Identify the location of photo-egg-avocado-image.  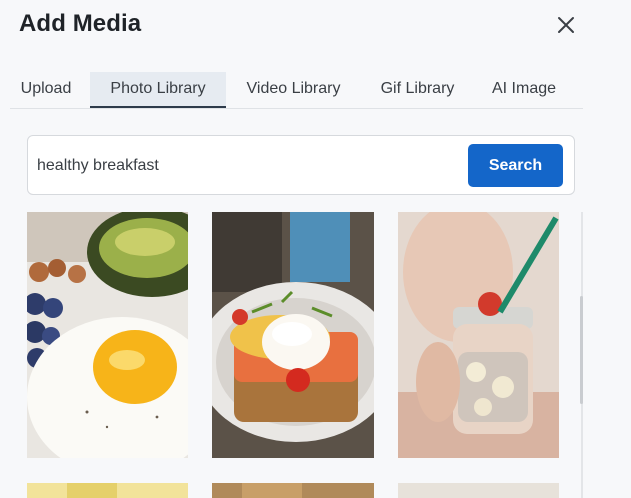
(107, 335).